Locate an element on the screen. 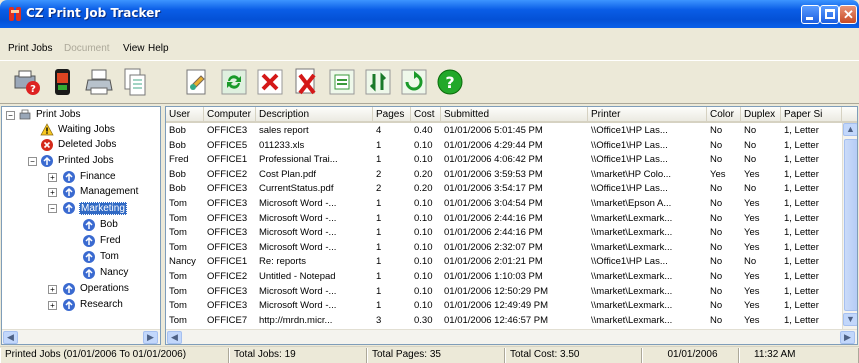 The image size is (859, 363). copy-document-button is located at coordinates (134, 81).